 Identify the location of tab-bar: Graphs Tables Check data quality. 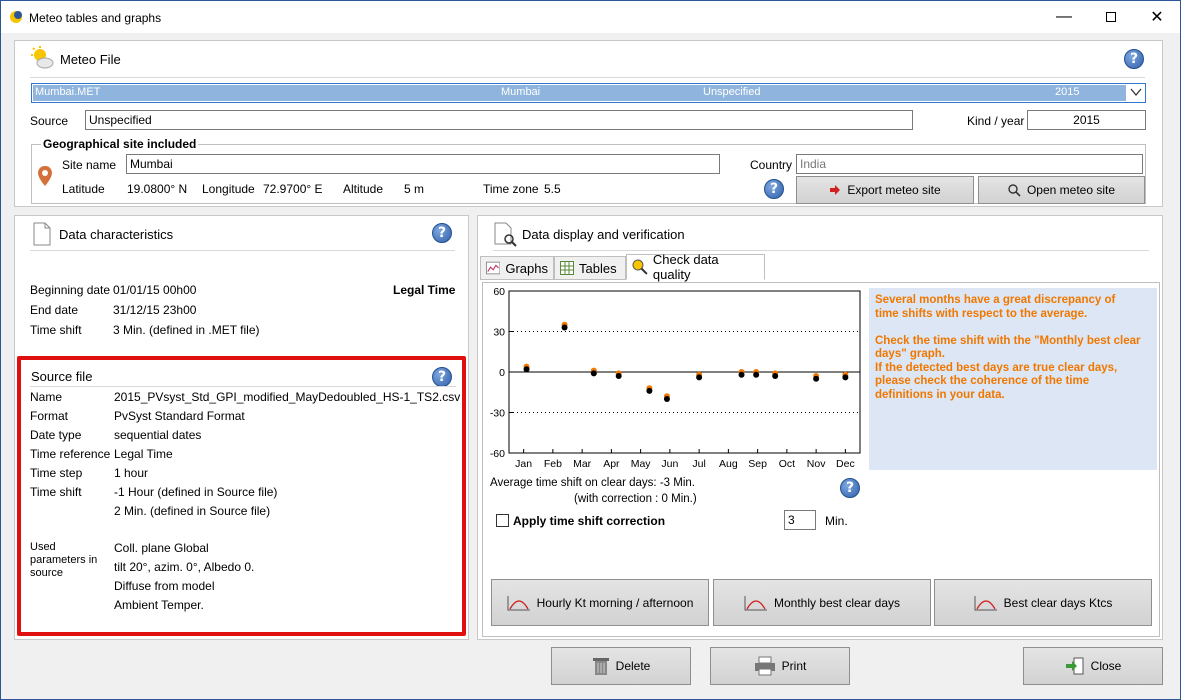
(820, 267).